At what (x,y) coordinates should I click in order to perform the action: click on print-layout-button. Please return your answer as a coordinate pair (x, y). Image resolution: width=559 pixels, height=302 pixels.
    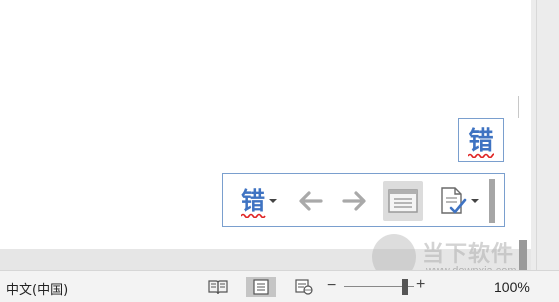
    Looking at the image, I should click on (261, 287).